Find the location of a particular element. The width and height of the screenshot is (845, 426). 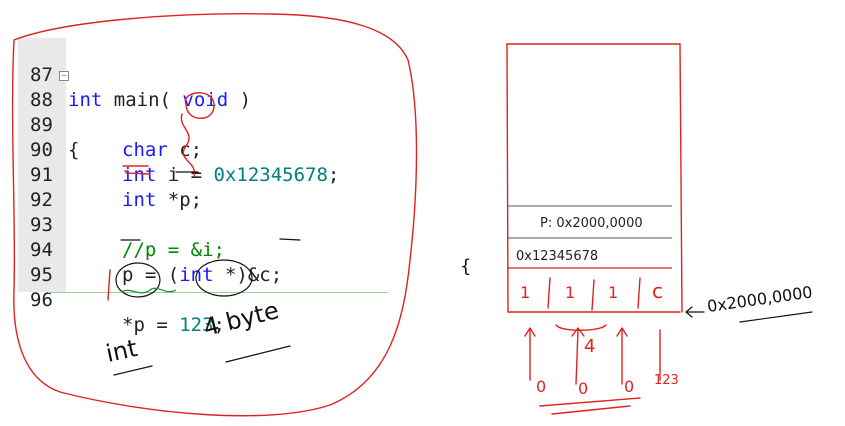

byte-underline is located at coordinates (258, 354).